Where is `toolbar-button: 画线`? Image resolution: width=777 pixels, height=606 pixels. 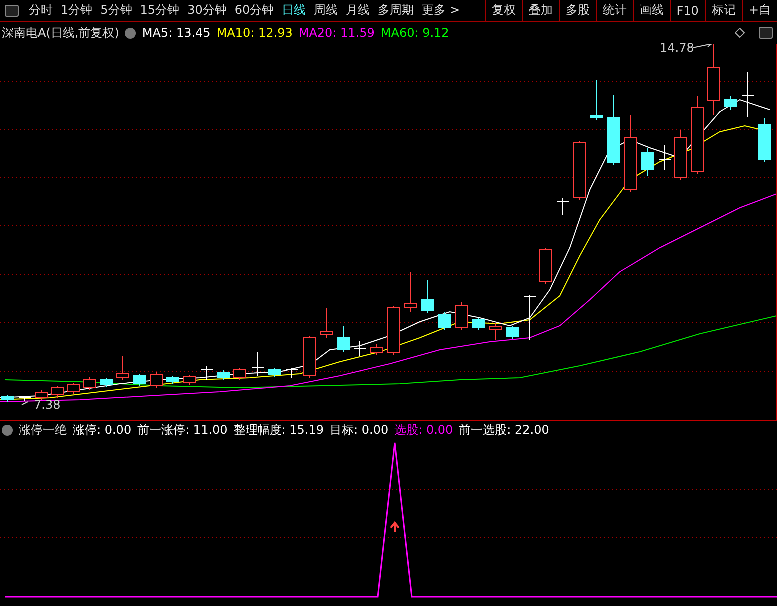
toolbar-button: 画线 is located at coordinates (651, 10).